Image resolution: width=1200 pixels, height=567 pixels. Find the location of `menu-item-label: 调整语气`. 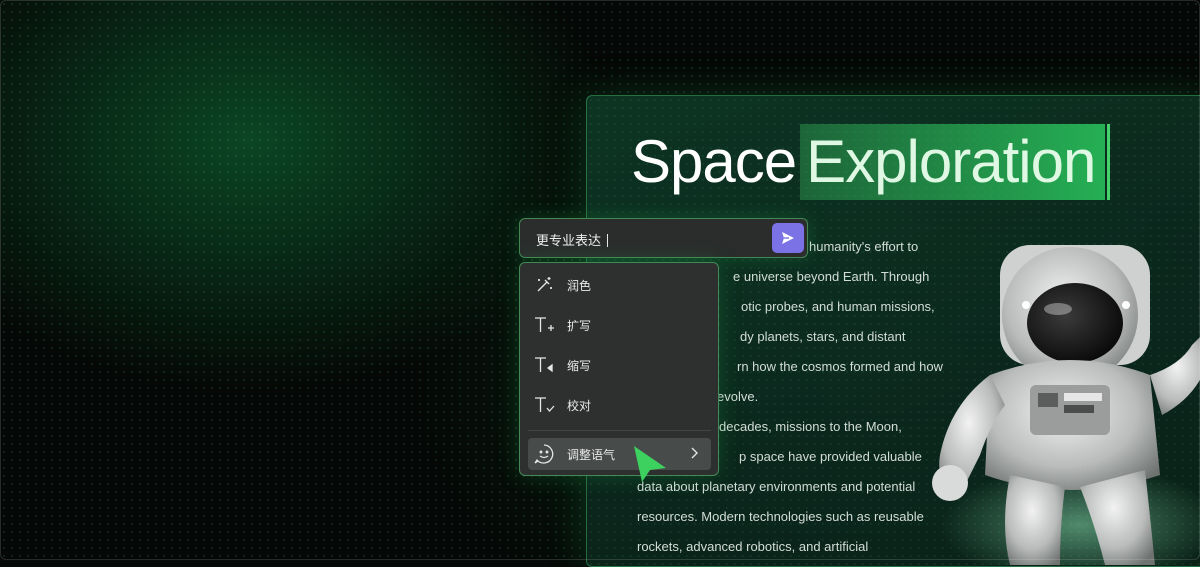

menu-item-label: 调整语气 is located at coordinates (591, 454).